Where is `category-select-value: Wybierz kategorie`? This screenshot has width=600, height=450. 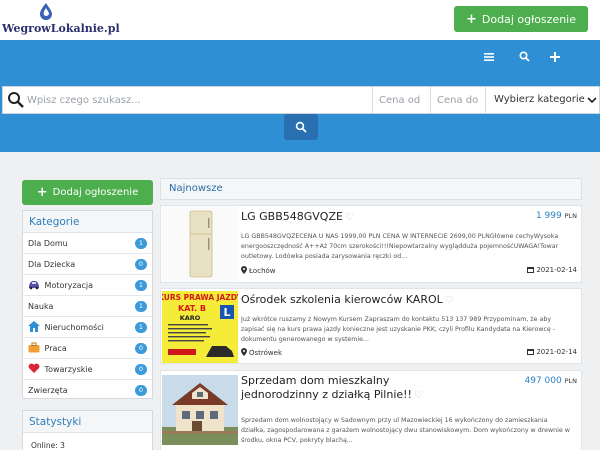 category-select-value: Wybierz kategorie is located at coordinates (539, 99).